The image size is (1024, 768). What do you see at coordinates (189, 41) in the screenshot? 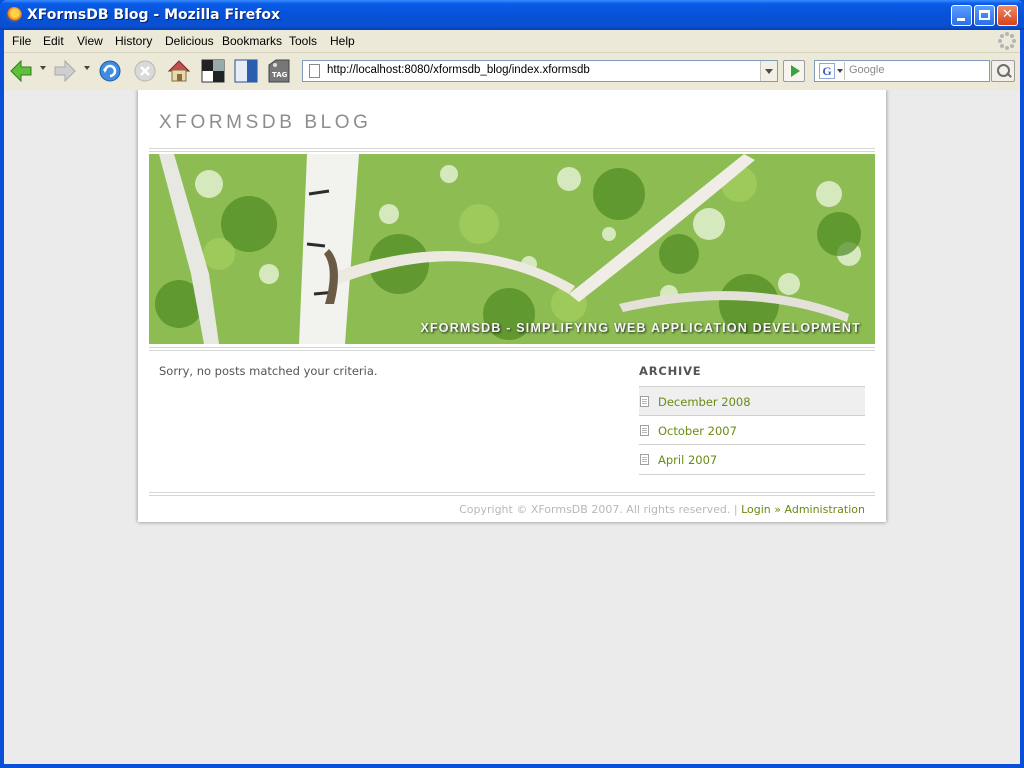
I see `menu-delicious: Delicious` at bounding box center [189, 41].